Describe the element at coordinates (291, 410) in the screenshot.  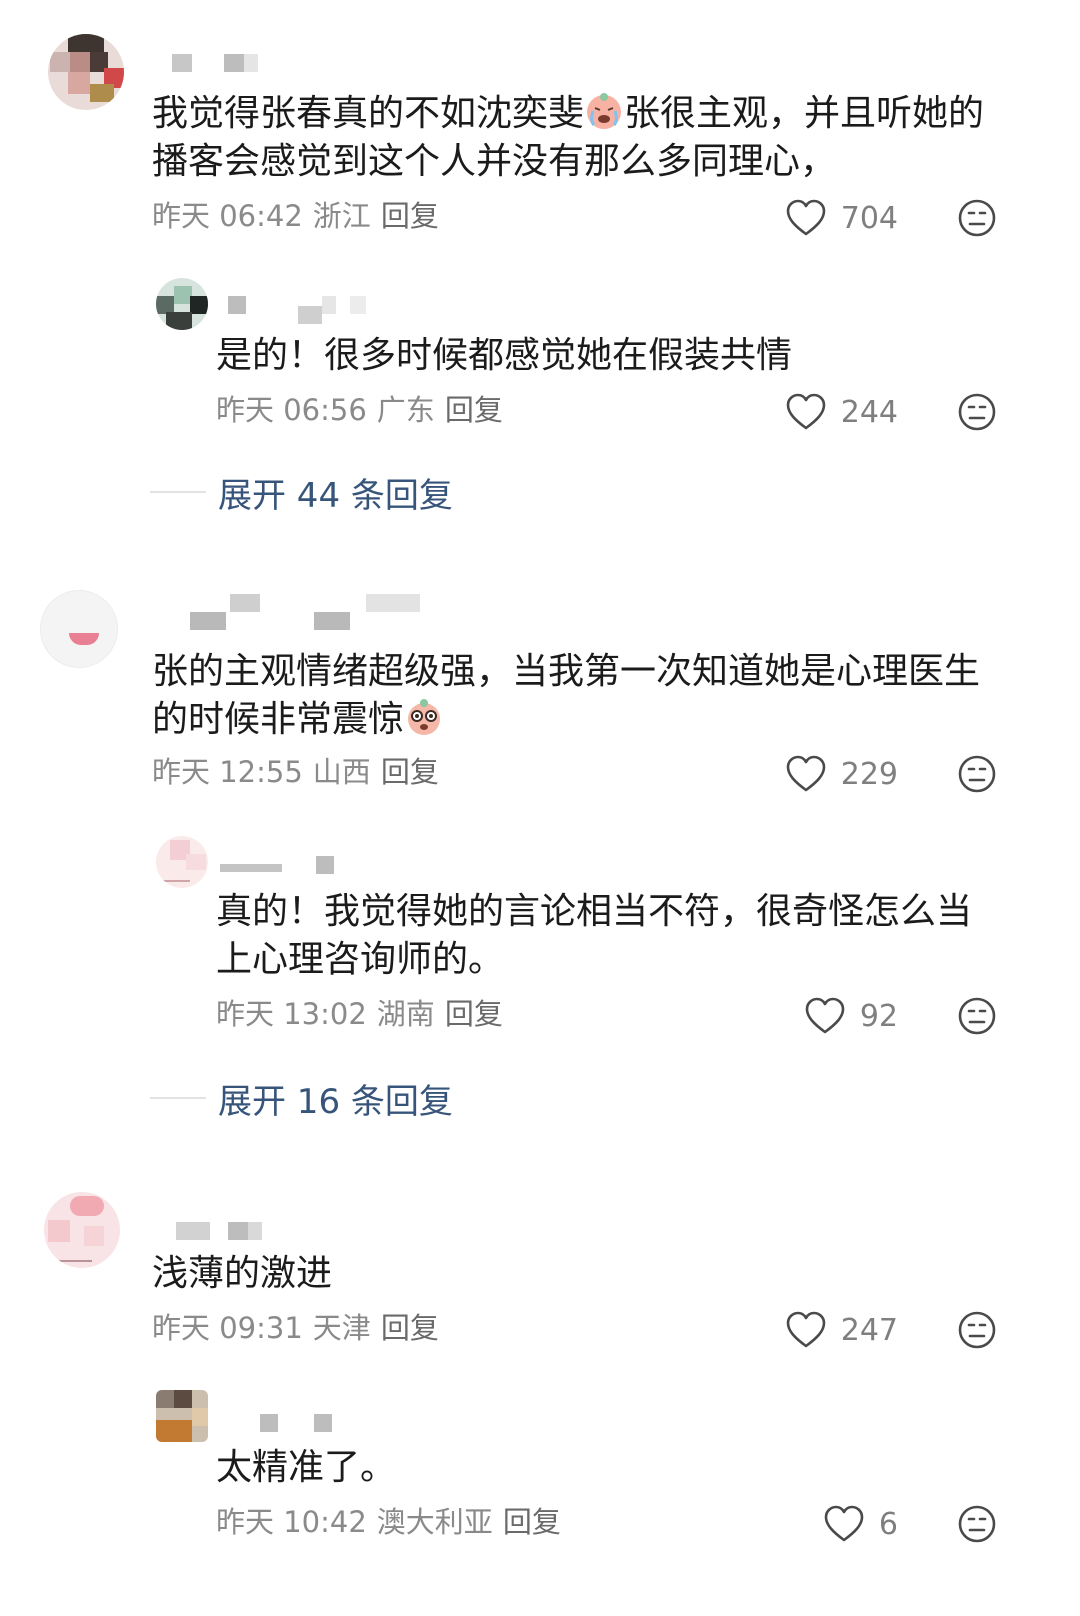
I see `timestamp: 昨天 06:56` at that location.